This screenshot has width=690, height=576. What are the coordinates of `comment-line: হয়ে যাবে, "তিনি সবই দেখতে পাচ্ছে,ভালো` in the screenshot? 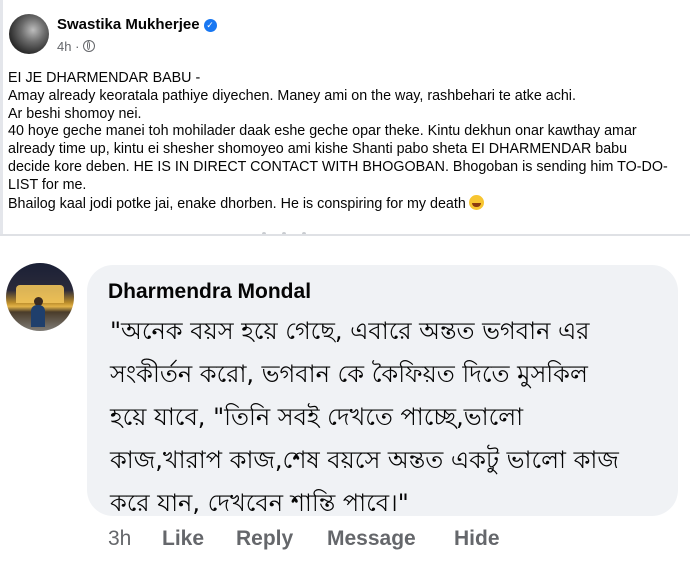 It's located at (317, 417).